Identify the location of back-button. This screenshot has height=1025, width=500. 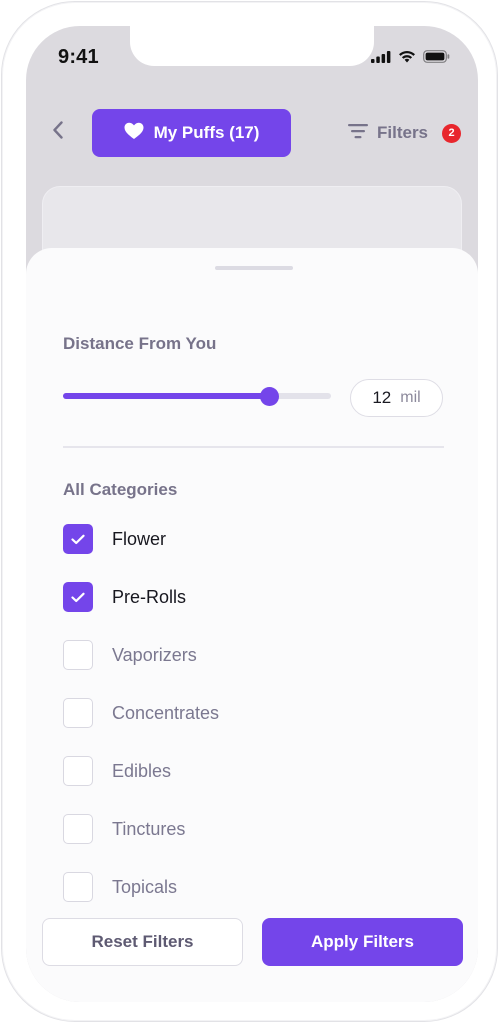
(58, 132).